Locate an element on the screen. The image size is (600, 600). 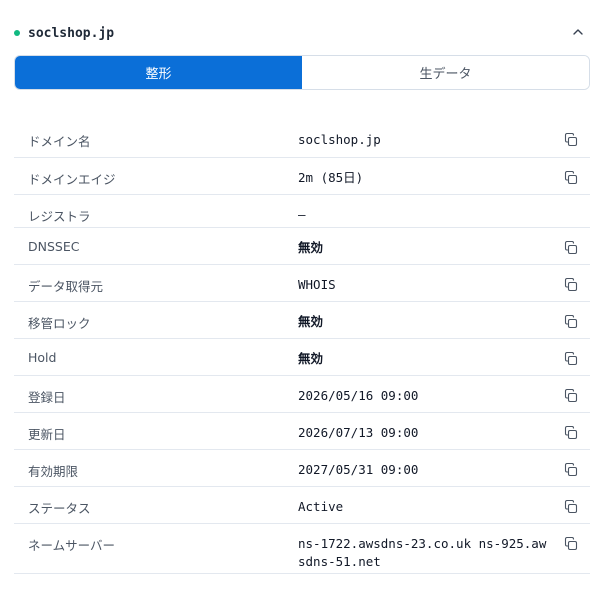
row-status: ステータス Active is located at coordinates (302, 505).